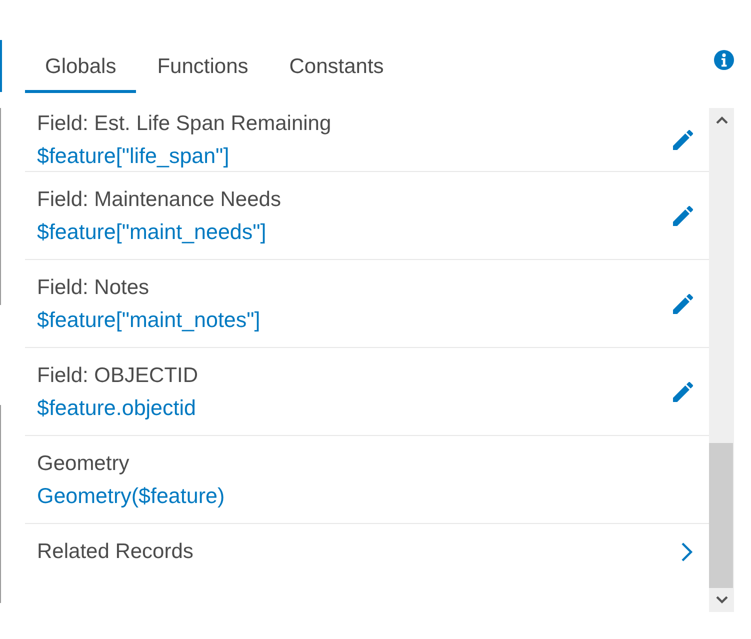  Describe the element at coordinates (721, 360) in the screenshot. I see `scrollbar-track` at that location.